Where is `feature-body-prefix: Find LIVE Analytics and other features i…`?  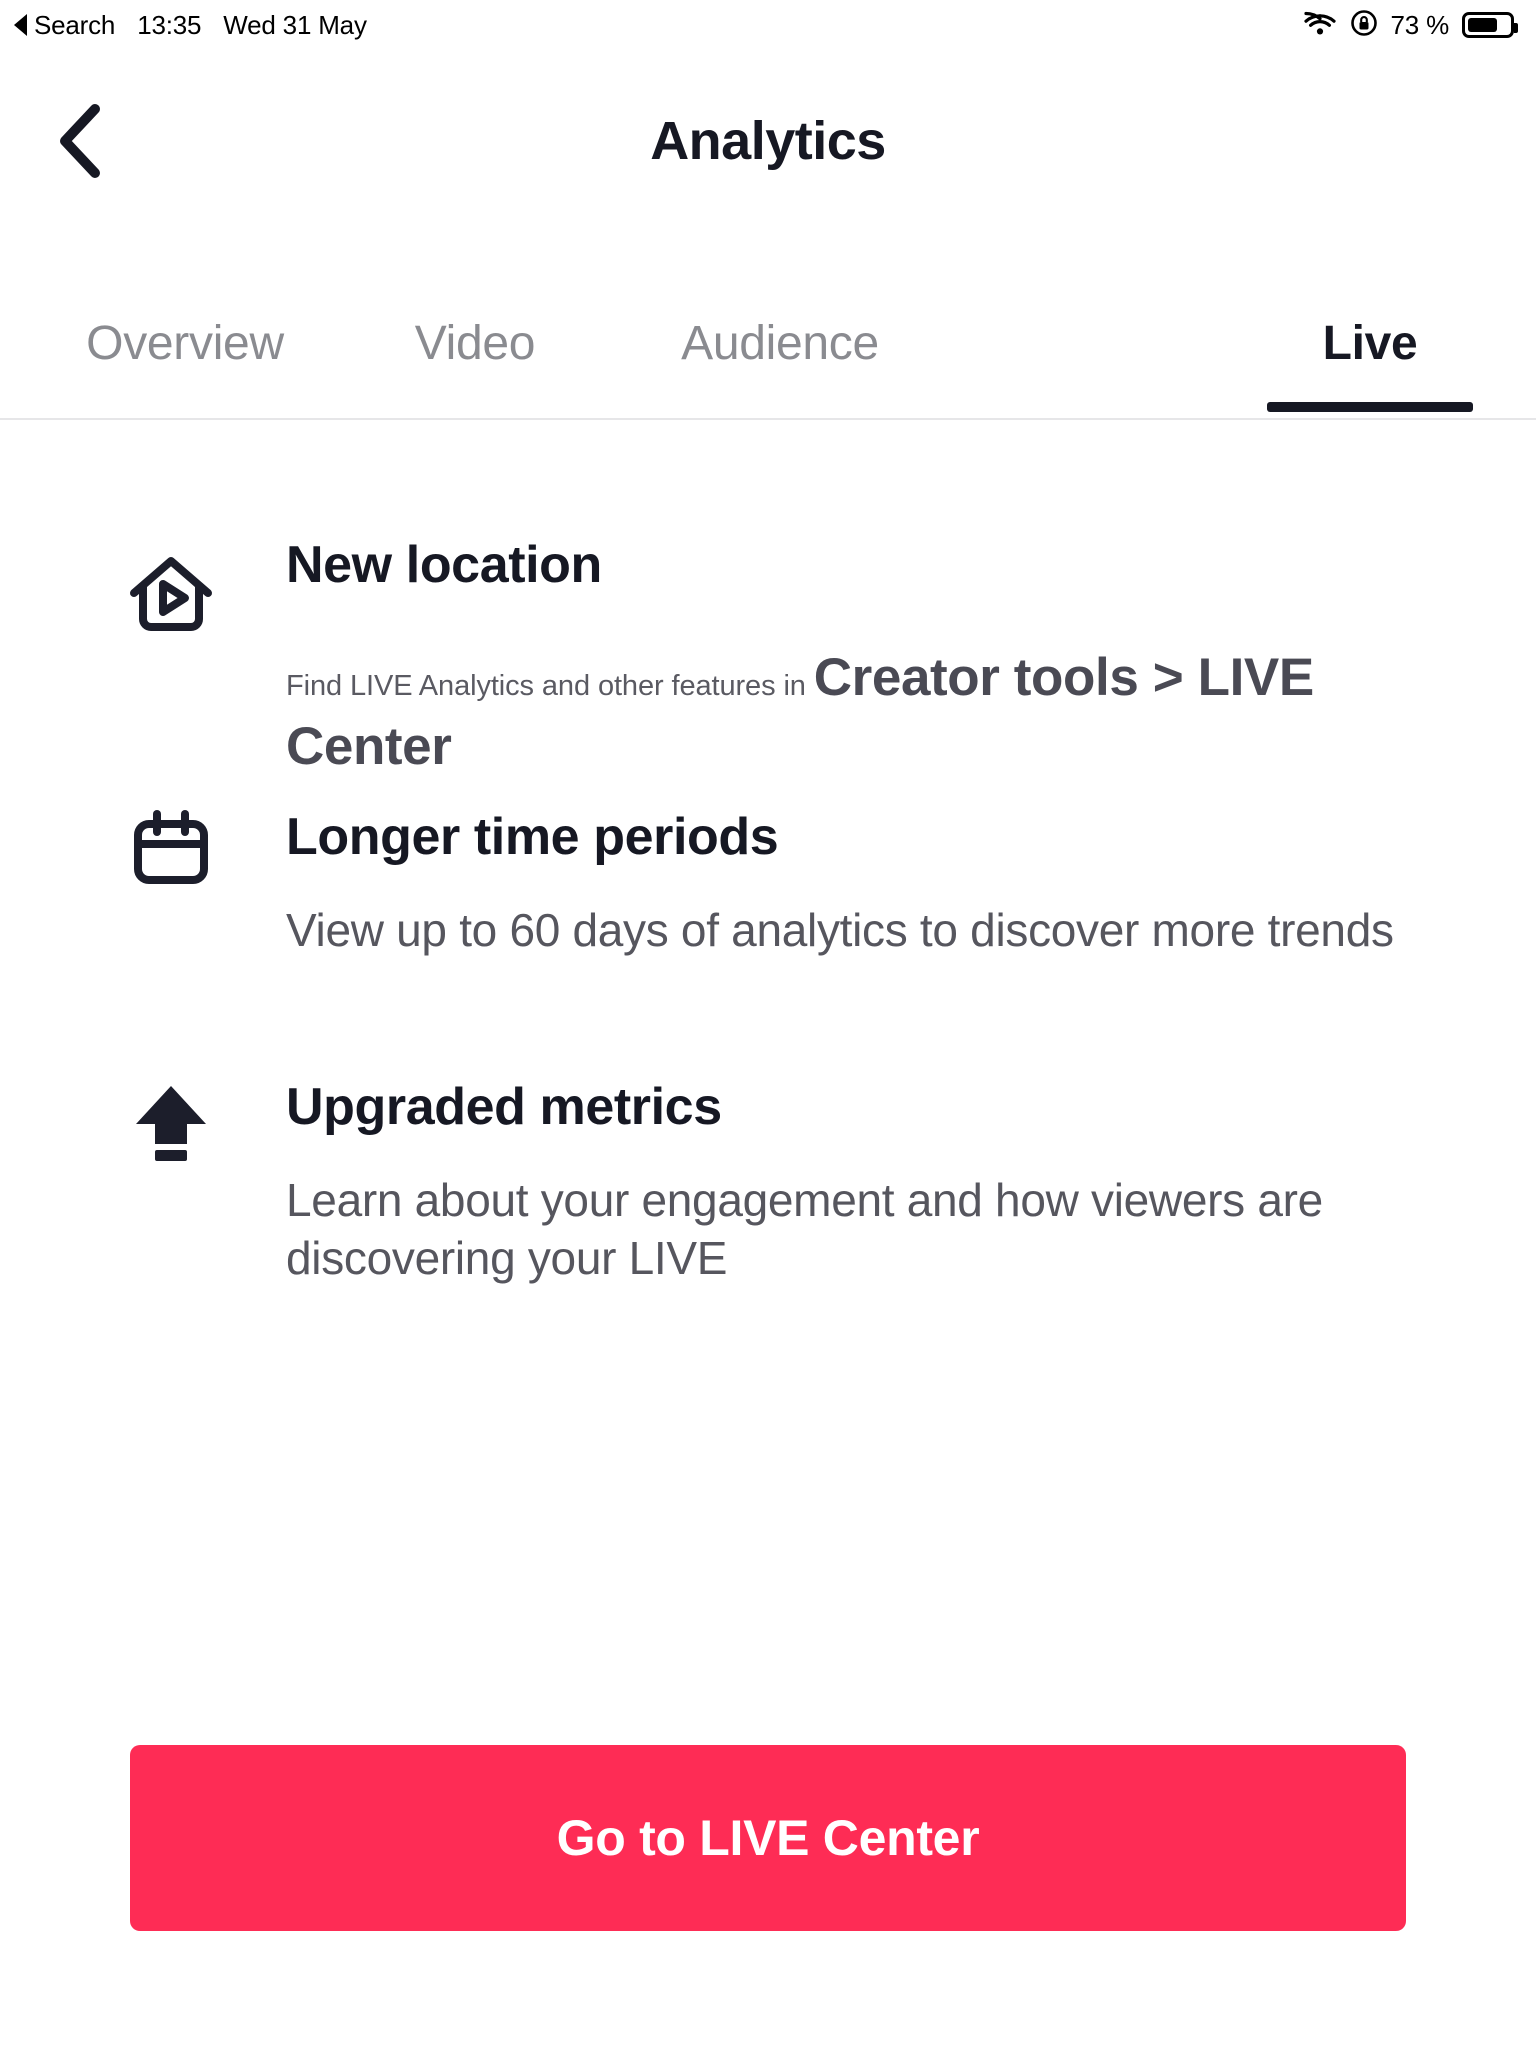
feature-body-prefix: Find LIVE Analytics and other features i… is located at coordinates (550, 686).